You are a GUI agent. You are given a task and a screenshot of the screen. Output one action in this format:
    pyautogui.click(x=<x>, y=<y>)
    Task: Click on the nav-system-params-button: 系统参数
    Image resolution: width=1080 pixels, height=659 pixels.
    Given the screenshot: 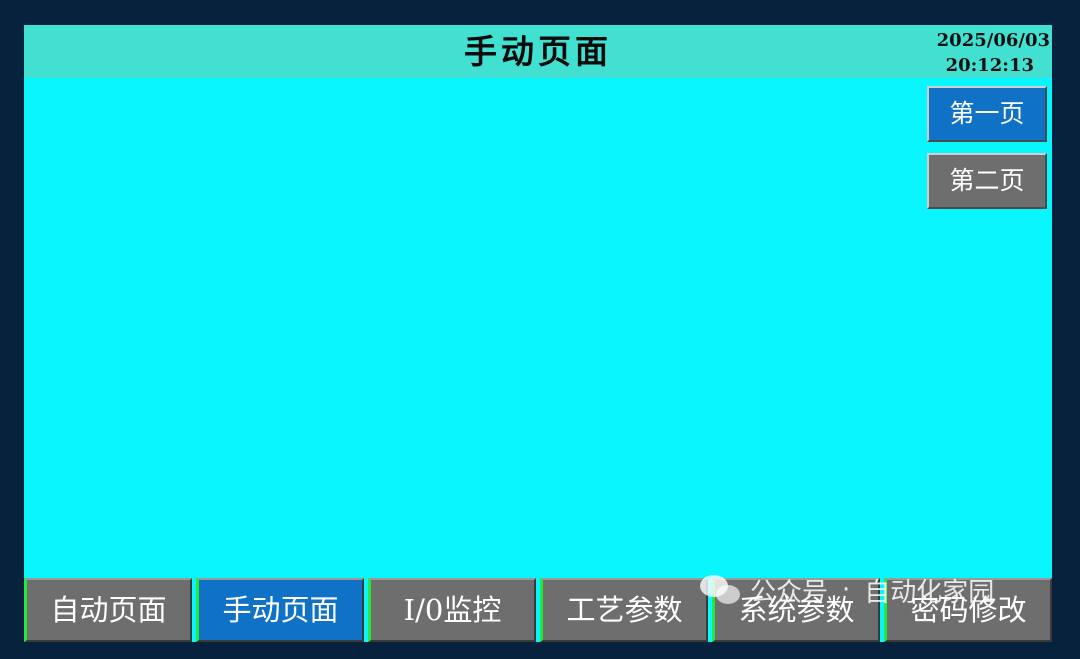 What is the action you would take?
    pyautogui.click(x=796, y=610)
    